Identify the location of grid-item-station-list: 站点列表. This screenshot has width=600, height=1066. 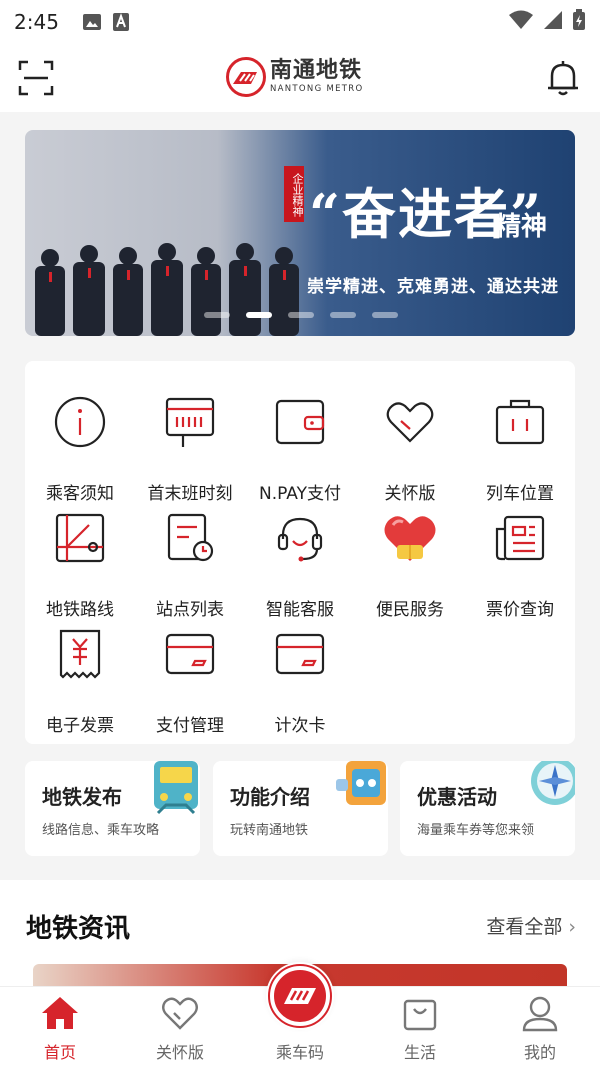
(190, 569).